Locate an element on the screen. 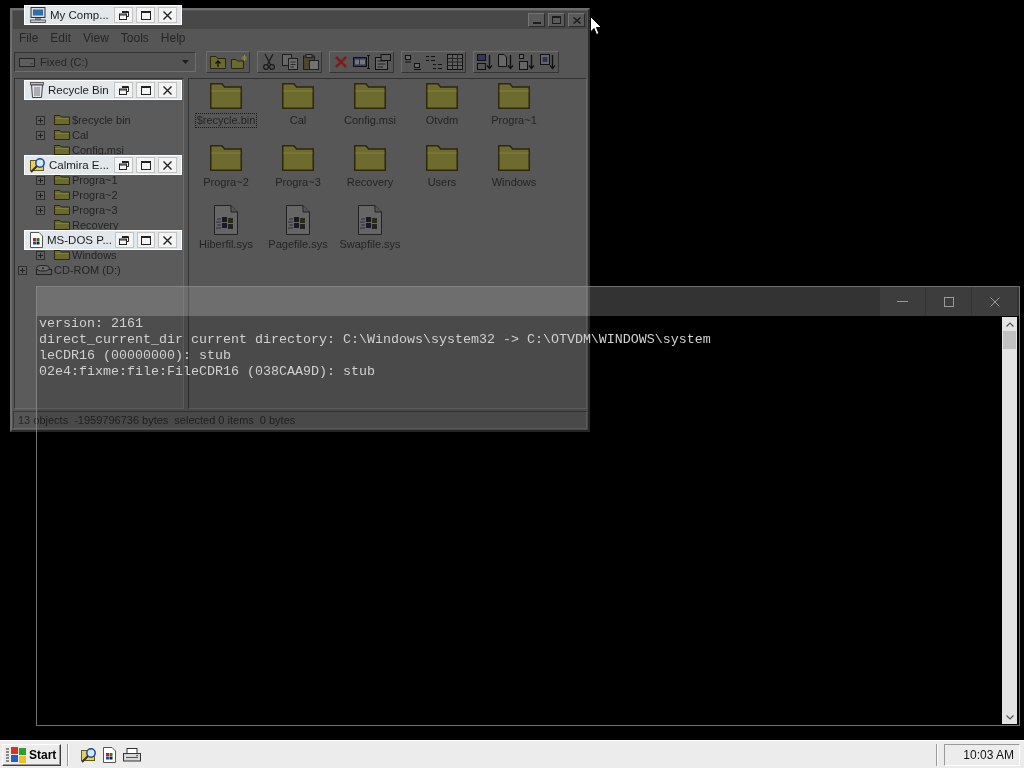  console-line: 02e4:fixme:file:FileCDR16 (038CAA9D): stub is located at coordinates (207, 372).